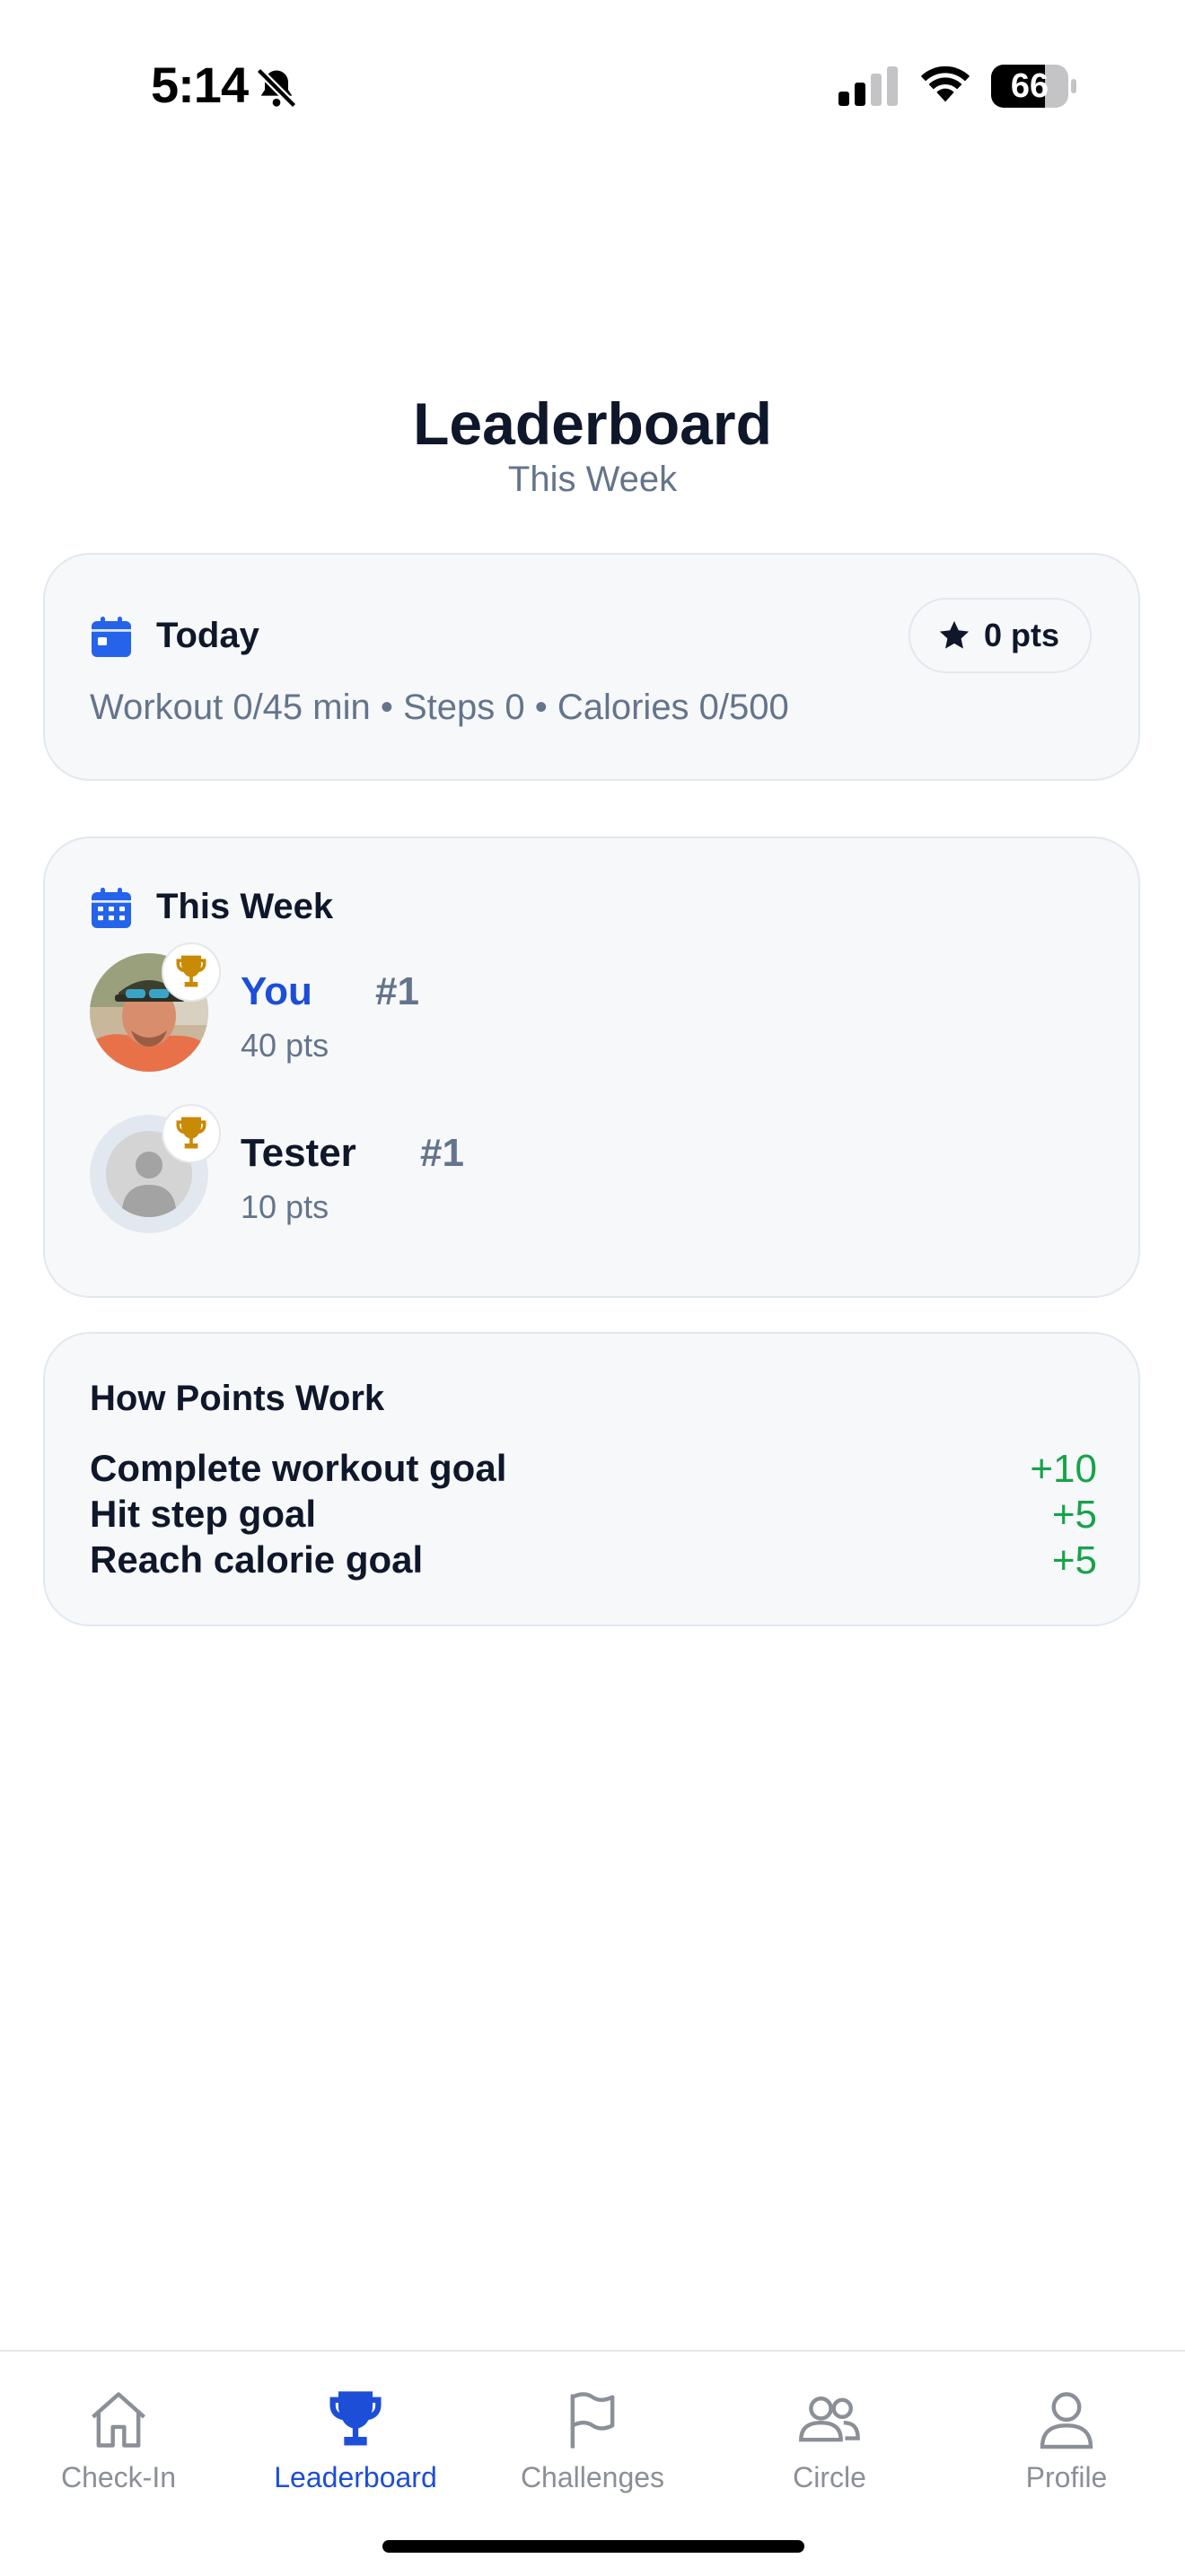  Describe the element at coordinates (868, 86) in the screenshot. I see `cellular-signal-icon` at that location.